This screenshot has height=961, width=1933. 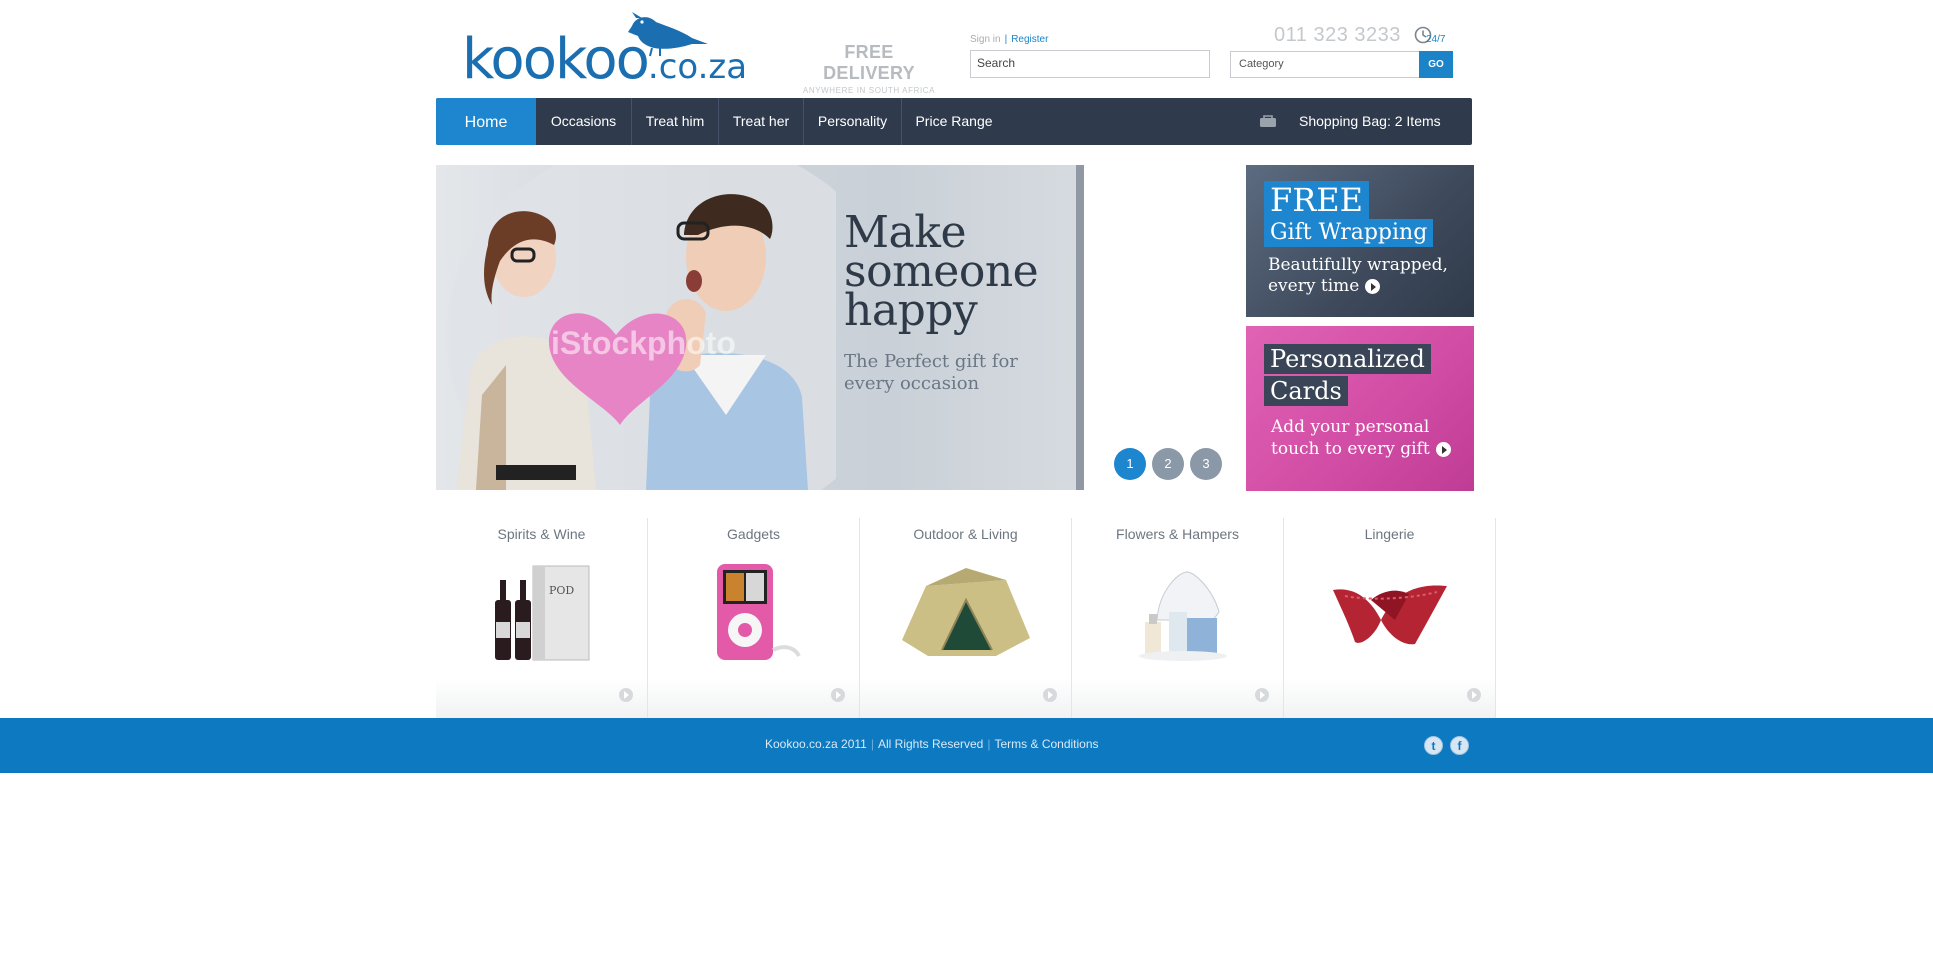 What do you see at coordinates (1459, 745) in the screenshot?
I see `facebook-icon: f` at bounding box center [1459, 745].